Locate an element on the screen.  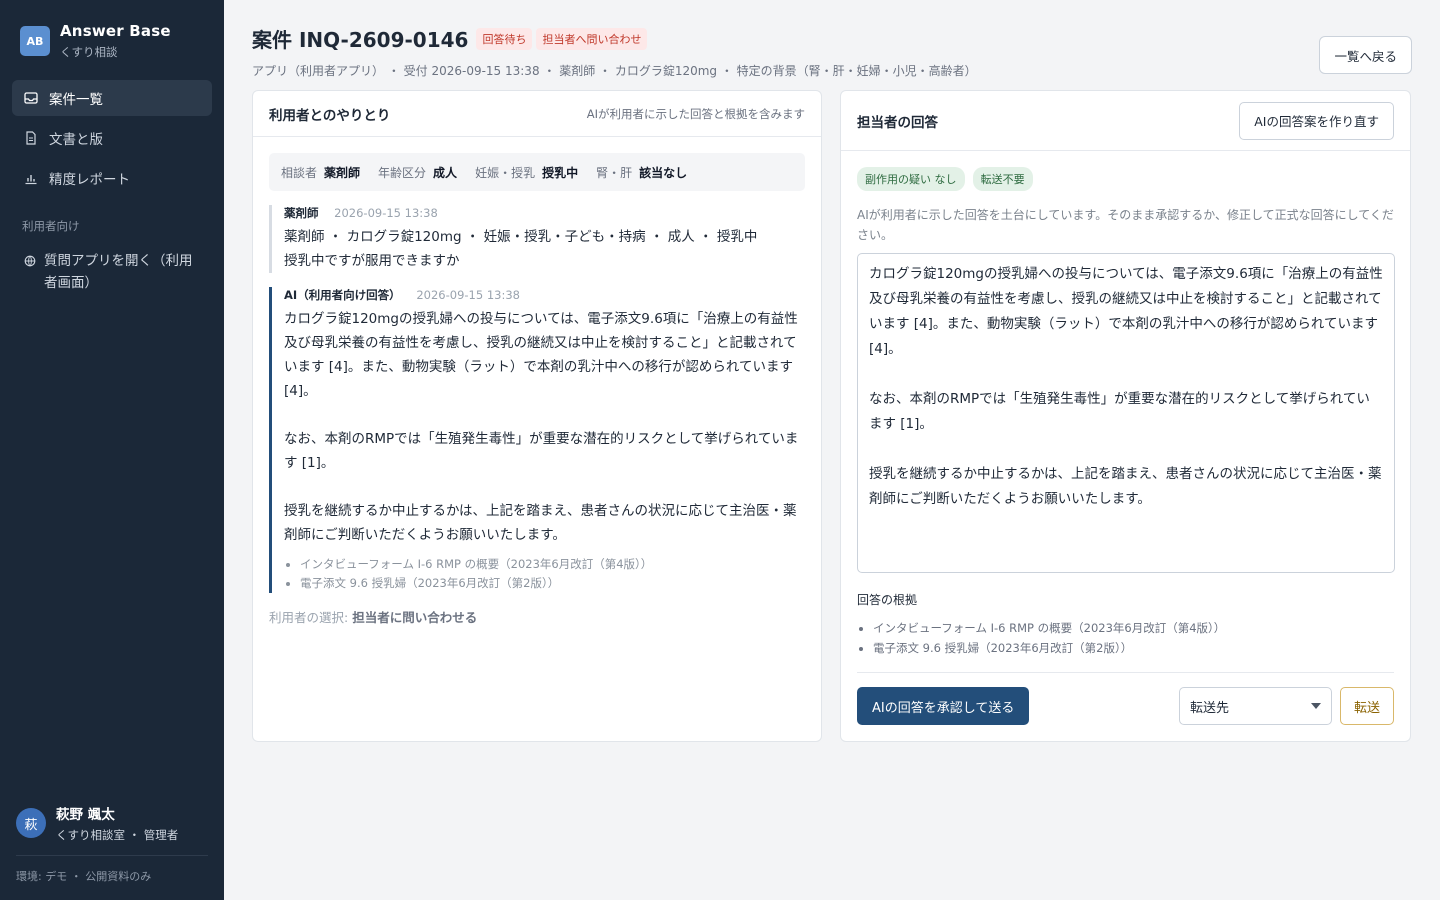
chevron-down-icon is located at coordinates (1315, 706).